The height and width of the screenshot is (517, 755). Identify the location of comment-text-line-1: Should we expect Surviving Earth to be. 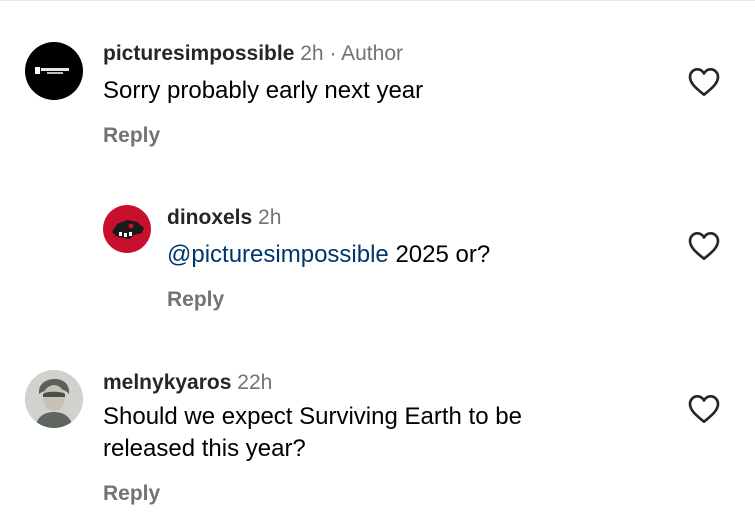
(312, 416).